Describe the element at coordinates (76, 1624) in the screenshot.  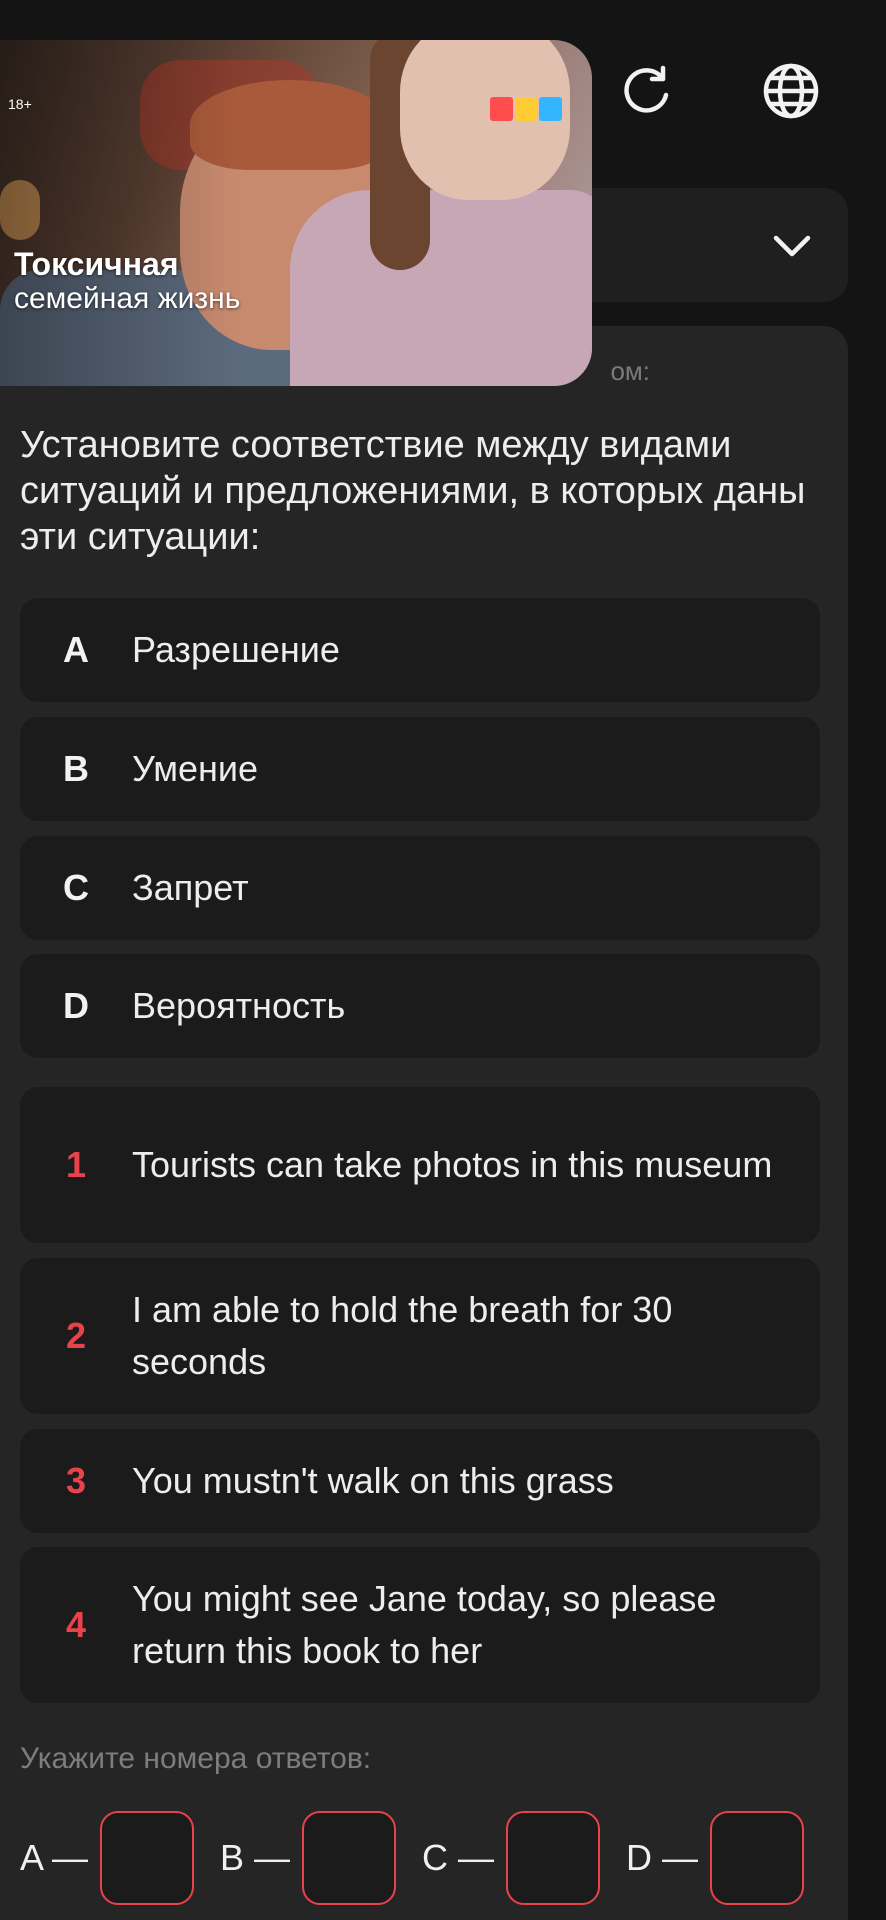
I see `sentence-number: 4` at that location.